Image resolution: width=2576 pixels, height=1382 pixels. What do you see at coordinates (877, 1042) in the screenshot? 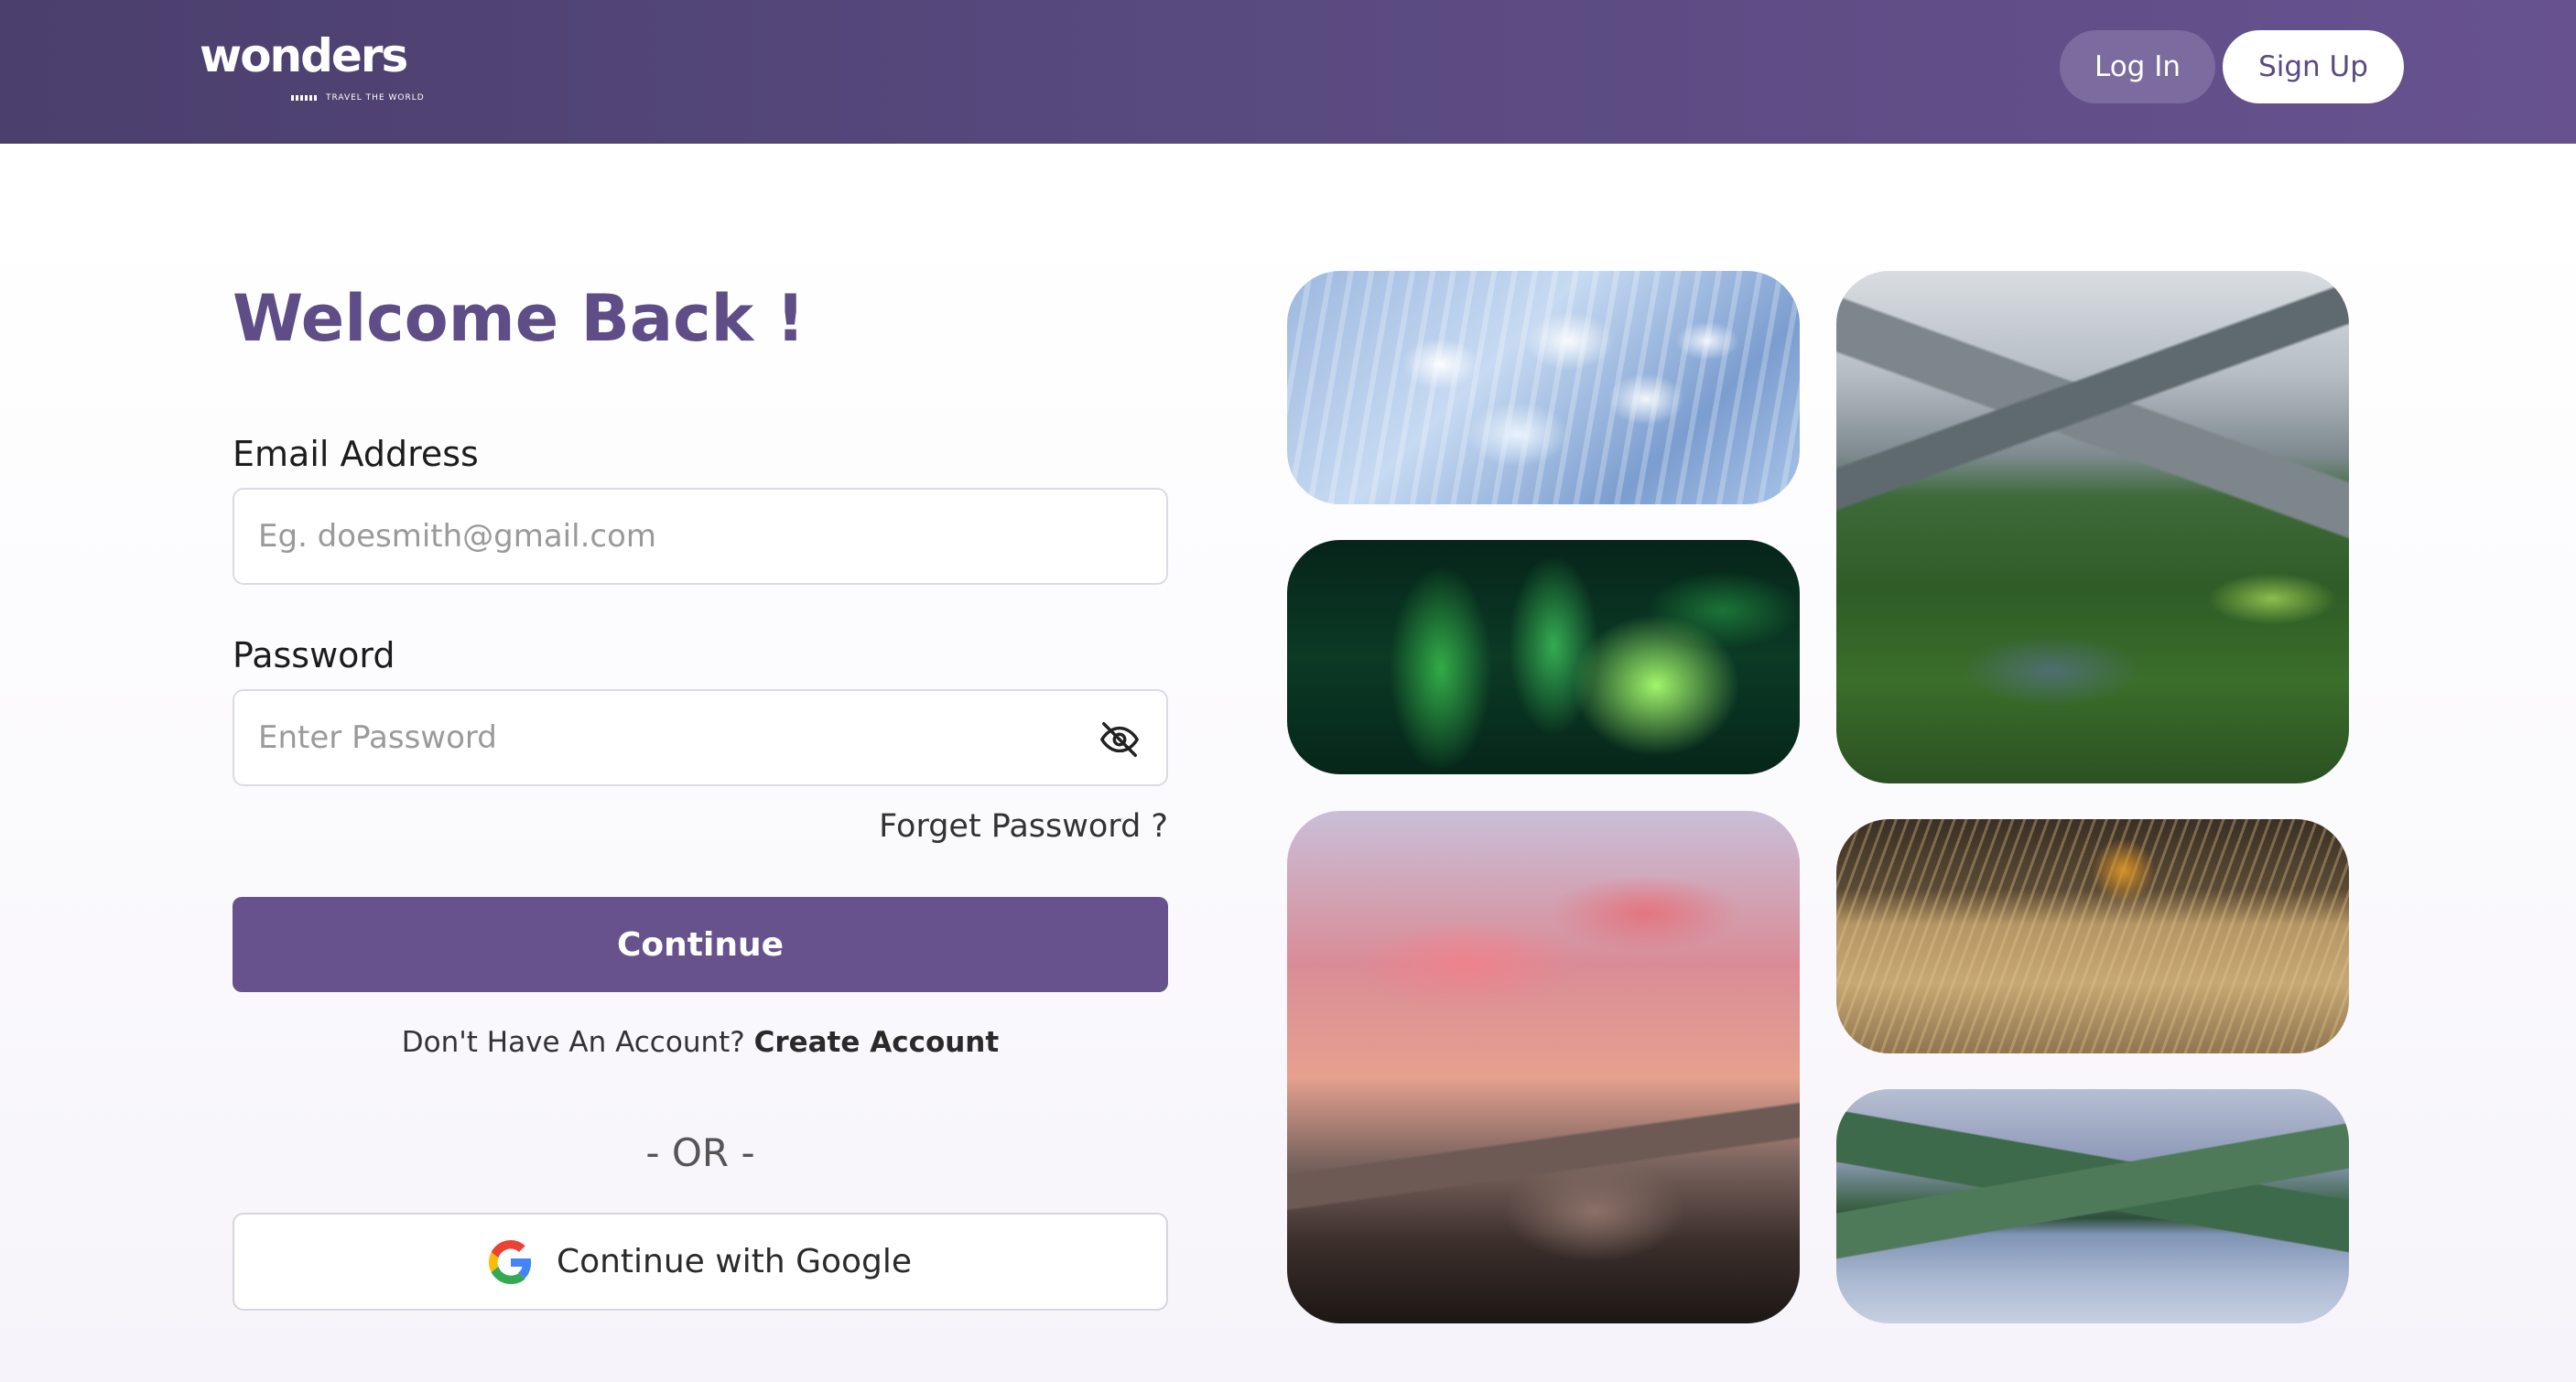
I see `create-account-link: Create Account` at bounding box center [877, 1042].